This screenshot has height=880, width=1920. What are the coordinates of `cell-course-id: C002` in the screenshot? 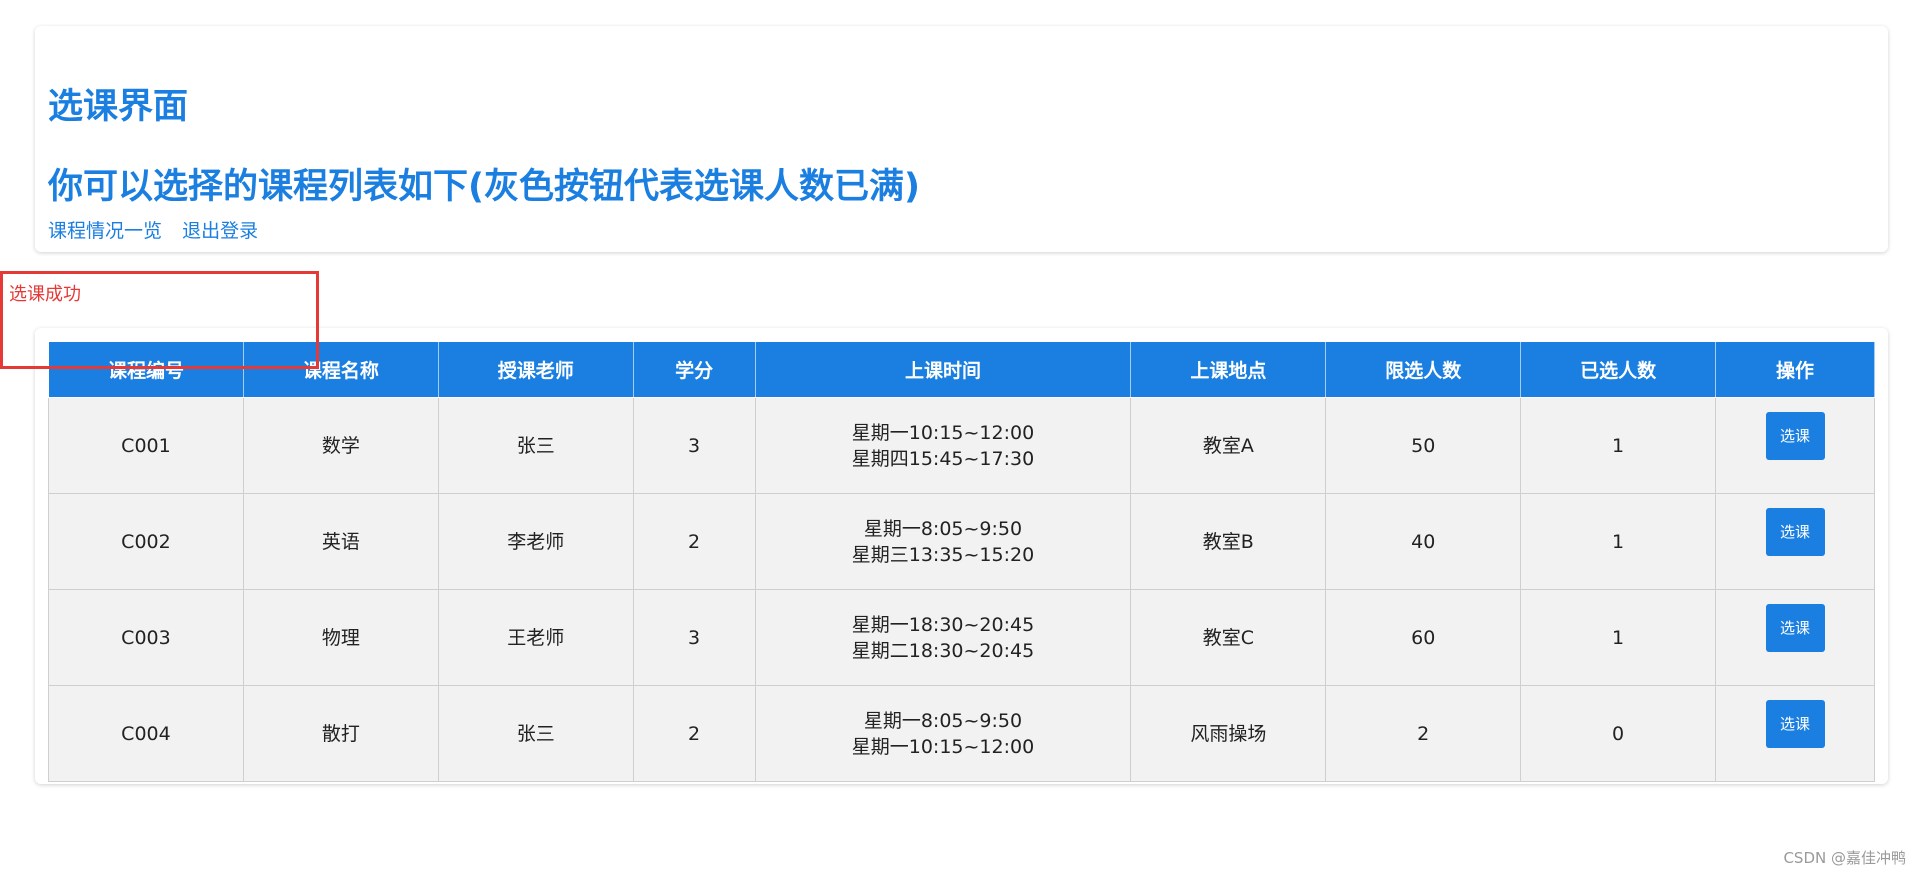 It's located at (146, 541).